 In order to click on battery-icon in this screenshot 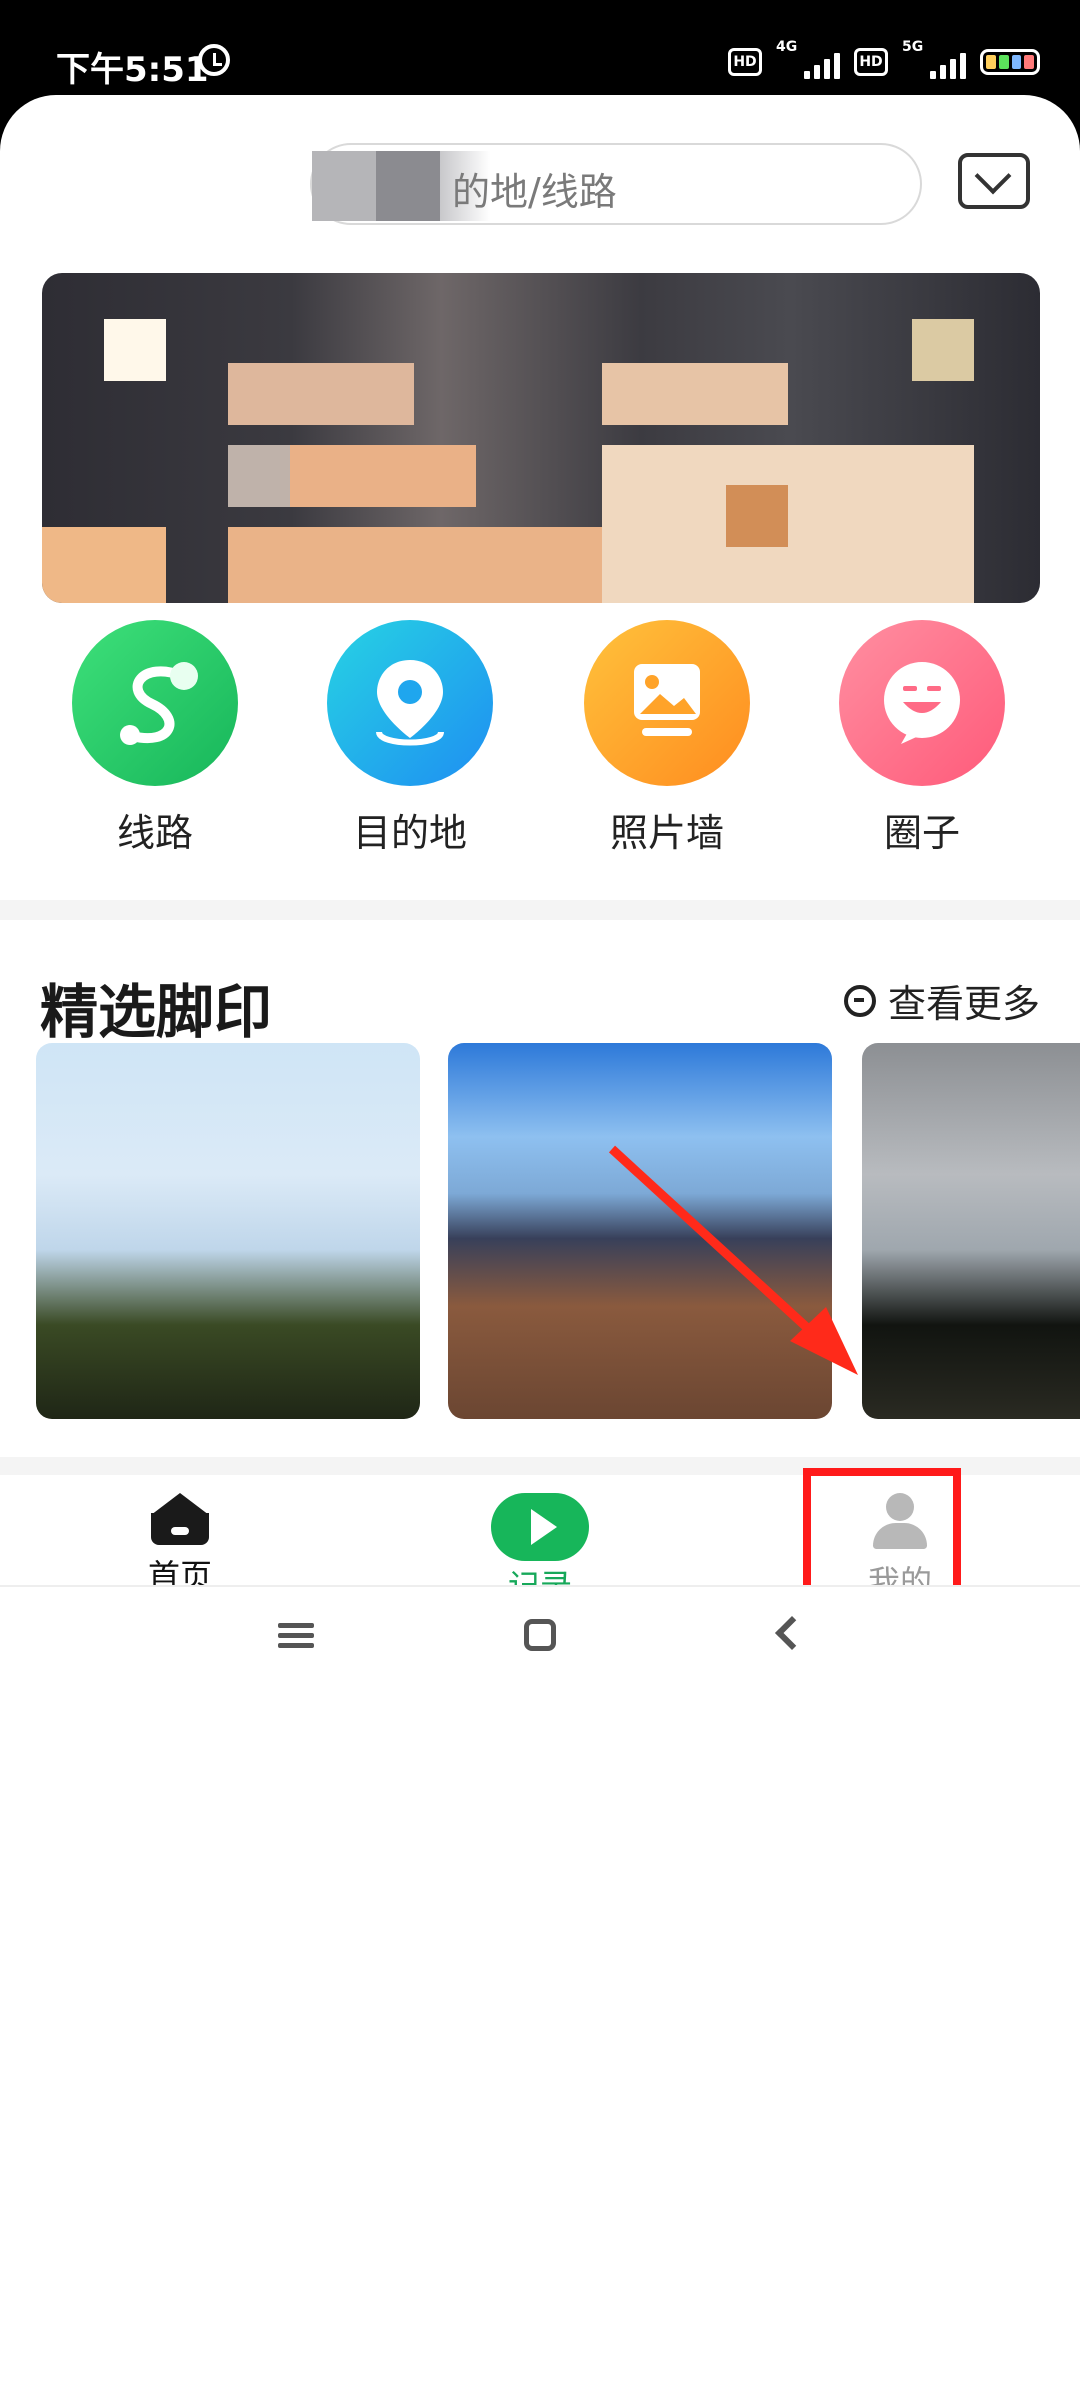, I will do `click(1010, 62)`.